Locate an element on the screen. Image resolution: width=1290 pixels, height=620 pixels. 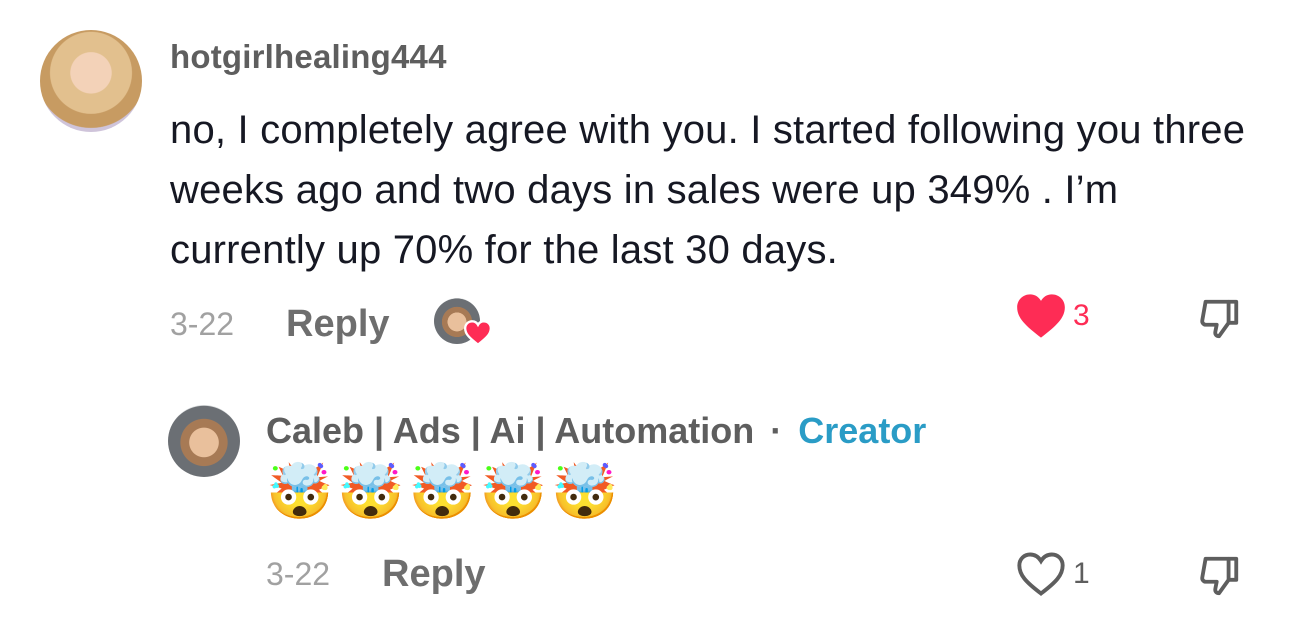
reply-date: 3-22 is located at coordinates (298, 574).